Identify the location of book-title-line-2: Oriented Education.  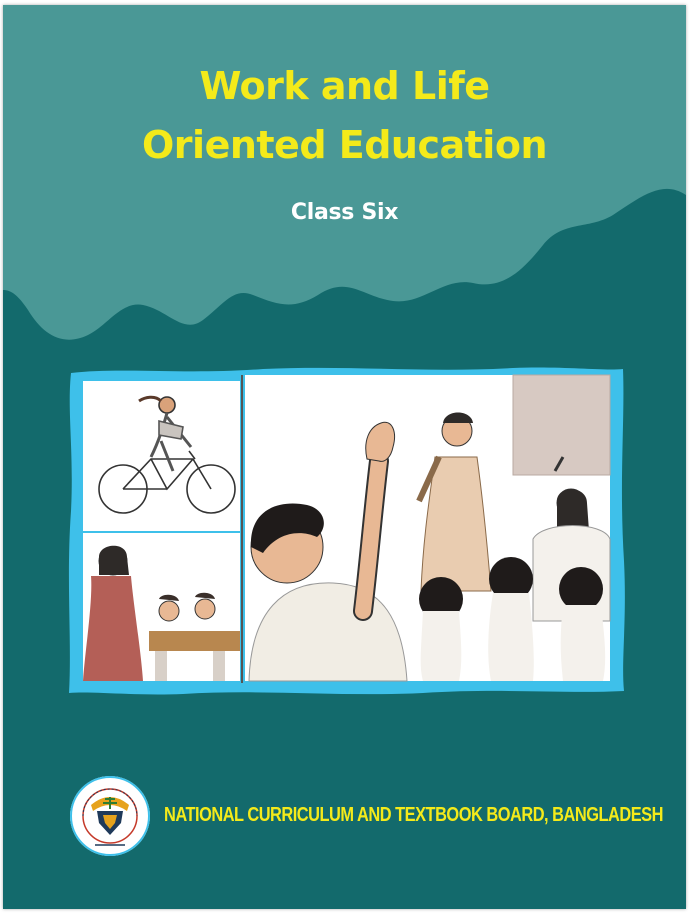
(345, 145).